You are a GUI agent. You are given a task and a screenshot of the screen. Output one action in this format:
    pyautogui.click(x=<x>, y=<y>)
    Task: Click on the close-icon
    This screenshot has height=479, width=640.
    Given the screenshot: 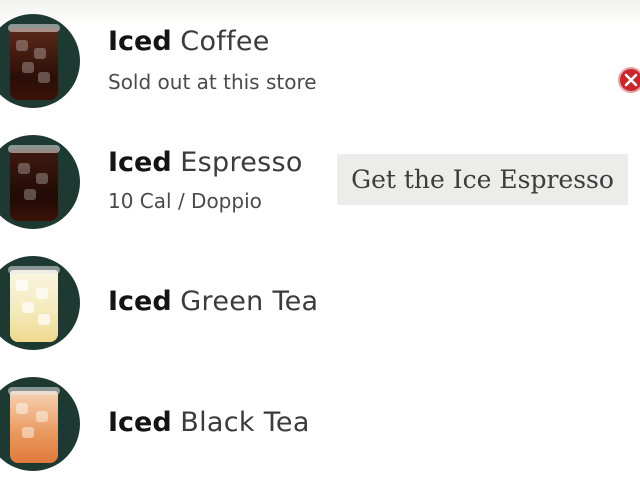 What is the action you would take?
    pyautogui.click(x=629, y=80)
    